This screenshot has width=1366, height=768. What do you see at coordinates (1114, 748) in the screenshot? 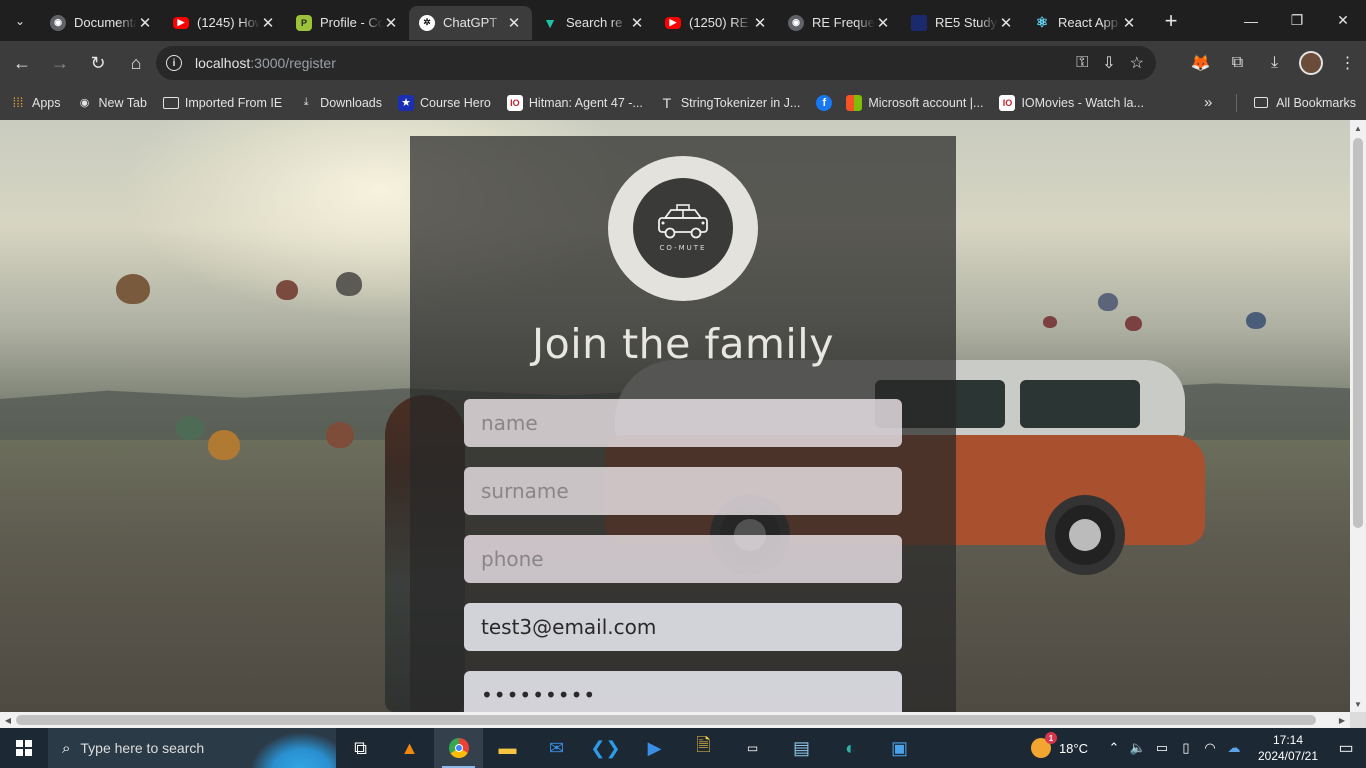
I see `chevron-up-icon: ⌃` at bounding box center [1114, 748].